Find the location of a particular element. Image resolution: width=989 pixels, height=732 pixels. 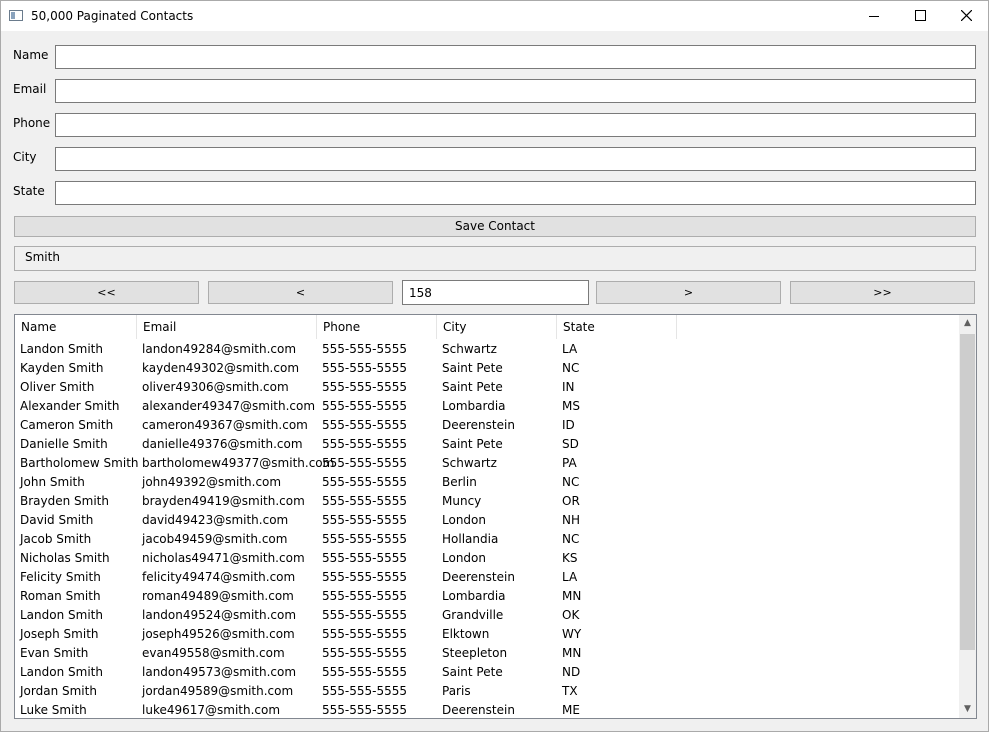

column-header-city: City is located at coordinates (497, 327).